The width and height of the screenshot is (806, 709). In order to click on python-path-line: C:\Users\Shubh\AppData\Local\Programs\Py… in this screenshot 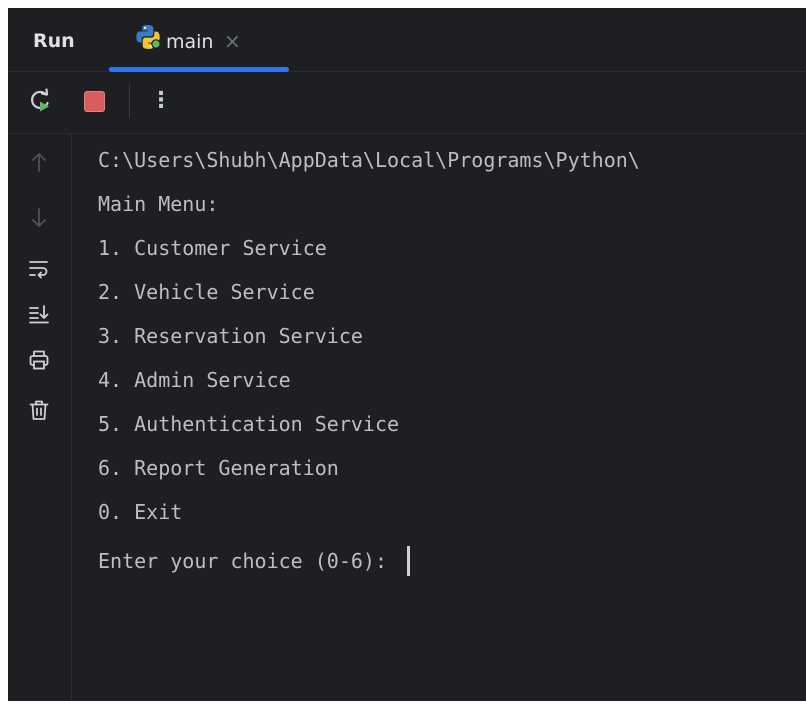, I will do `click(369, 160)`.